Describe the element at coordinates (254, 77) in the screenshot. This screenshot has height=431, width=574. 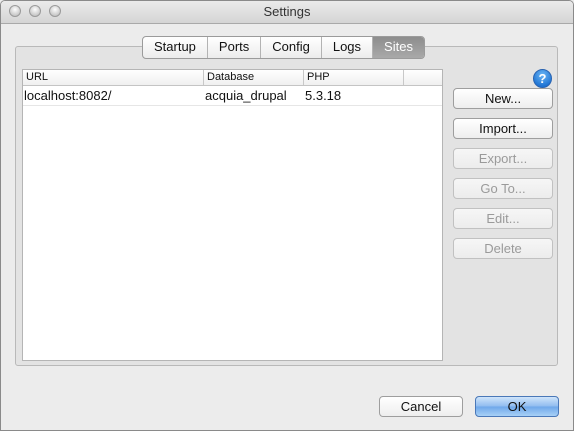
I see `column-header-database: Database` at that location.